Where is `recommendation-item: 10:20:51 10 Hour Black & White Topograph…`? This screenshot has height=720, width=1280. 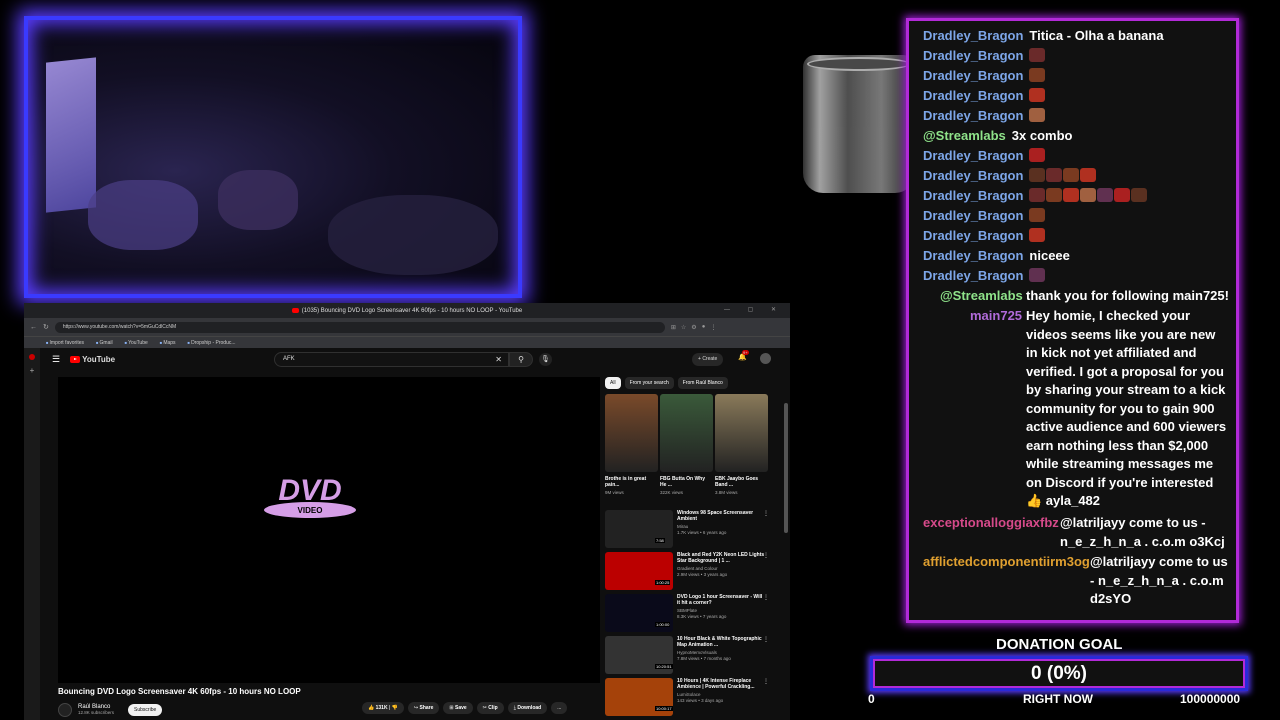 recommendation-item: 10:20:51 10 Hour Black & White Topograph… is located at coordinates (690, 655).